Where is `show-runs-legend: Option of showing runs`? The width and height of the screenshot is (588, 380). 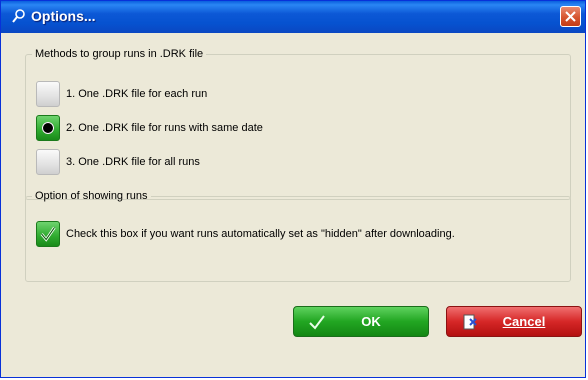 show-runs-legend: Option of showing runs is located at coordinates (91, 196).